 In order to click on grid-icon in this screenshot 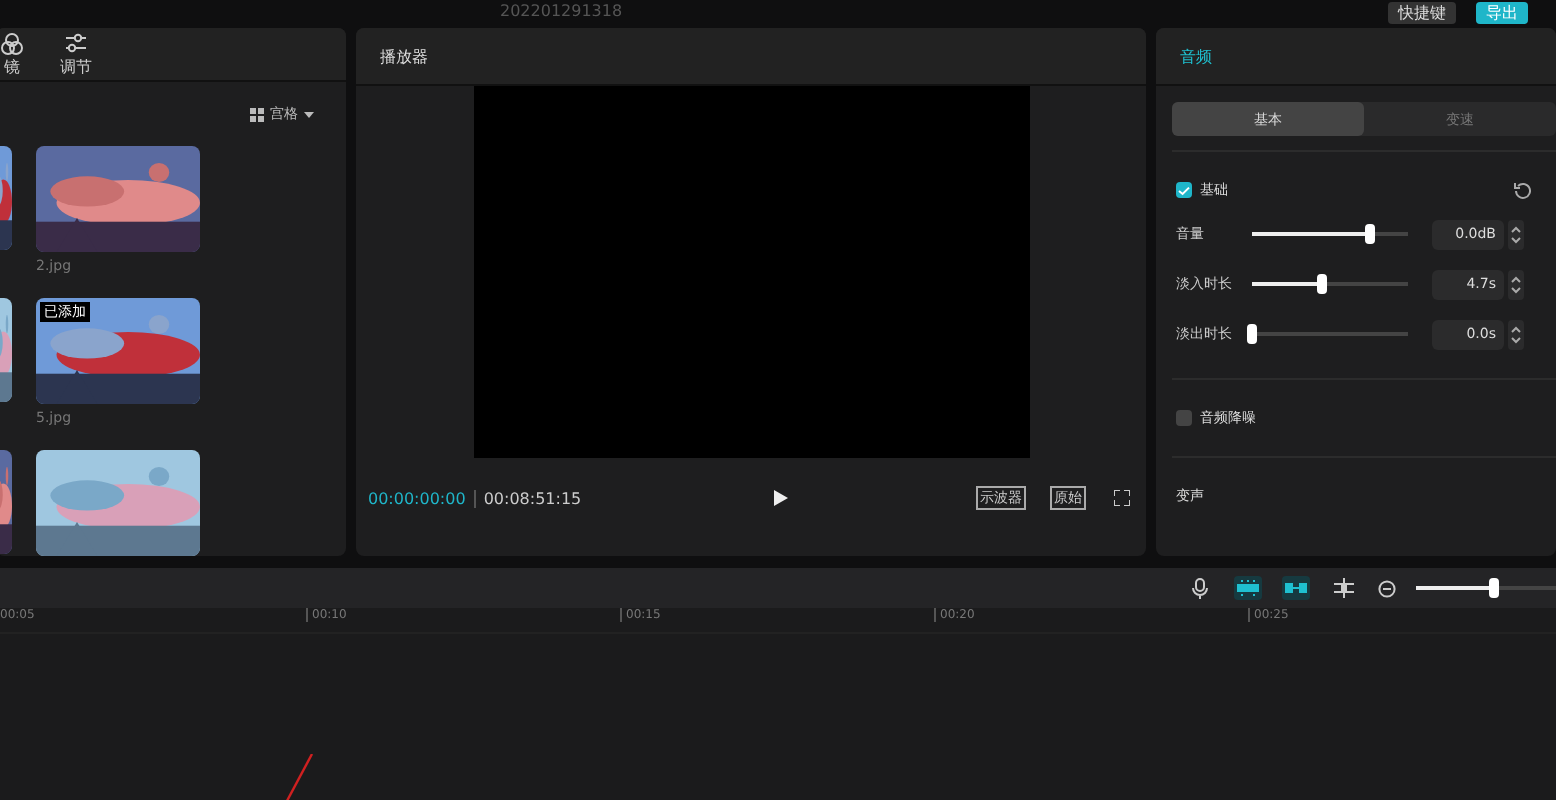, I will do `click(257, 114)`.